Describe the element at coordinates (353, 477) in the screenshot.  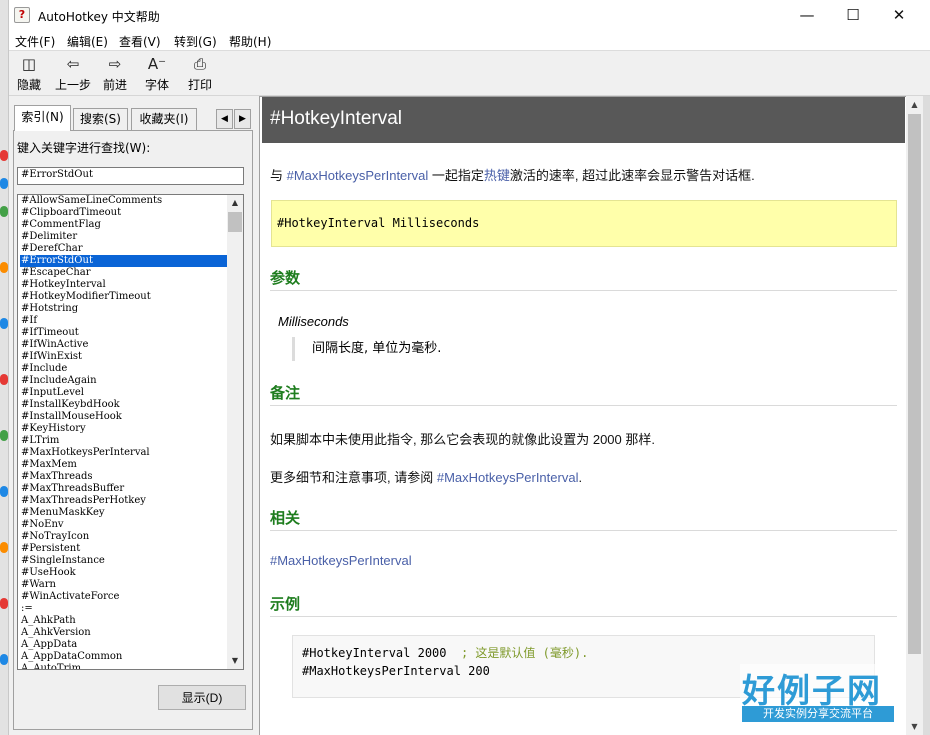
I see `remark-2-pre: 更多细节和注意事项, 请参阅` at that location.